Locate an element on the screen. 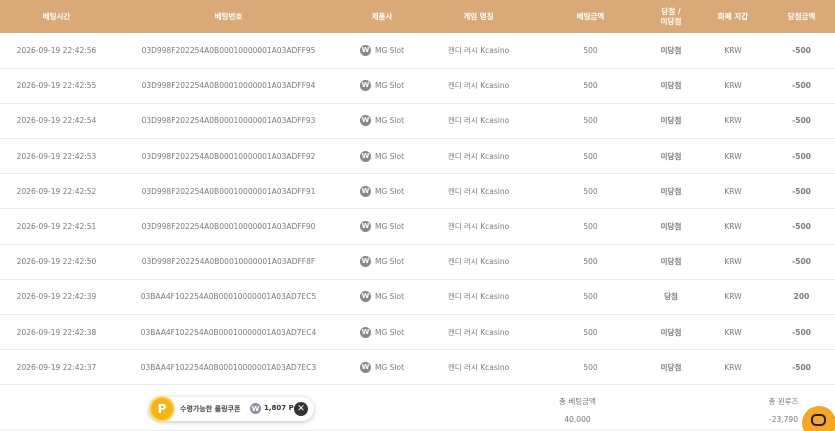 The width and height of the screenshot is (835, 431). header-game: 게임 명칭 is located at coordinates (478, 16).